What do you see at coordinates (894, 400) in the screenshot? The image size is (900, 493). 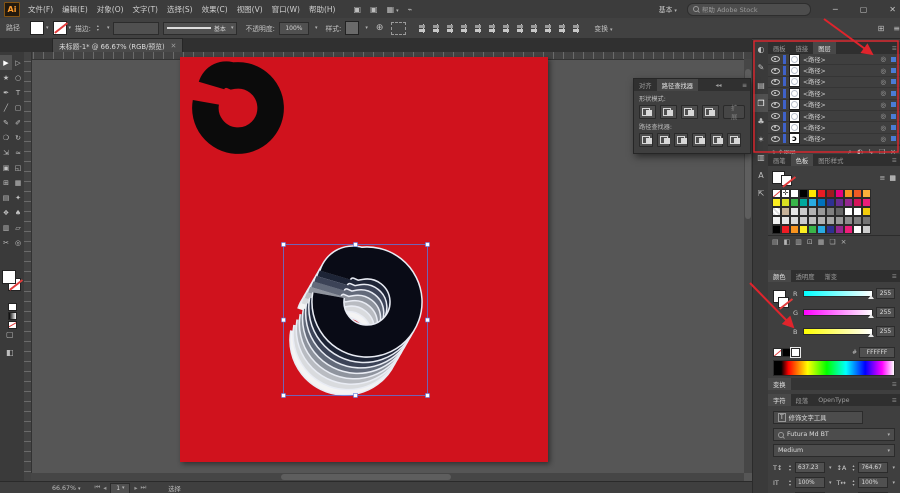 I see `character-menu-icon: ≡` at bounding box center [894, 400].